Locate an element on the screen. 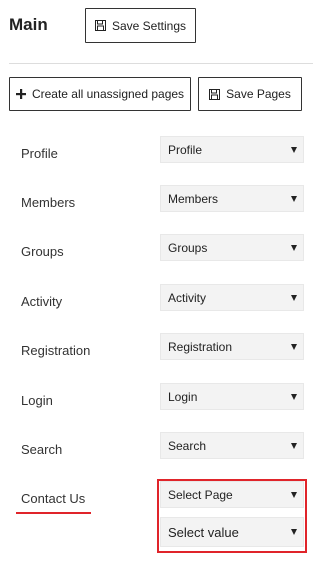  save-pages-label: Save Pages is located at coordinates (258, 94).